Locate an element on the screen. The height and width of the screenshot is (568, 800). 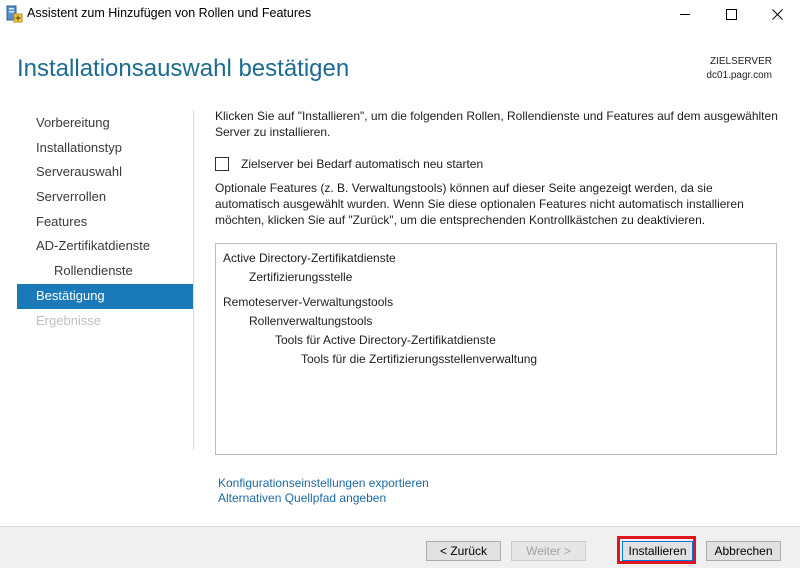
list-item: Rollenverwaltungstools is located at coordinates (311, 321).